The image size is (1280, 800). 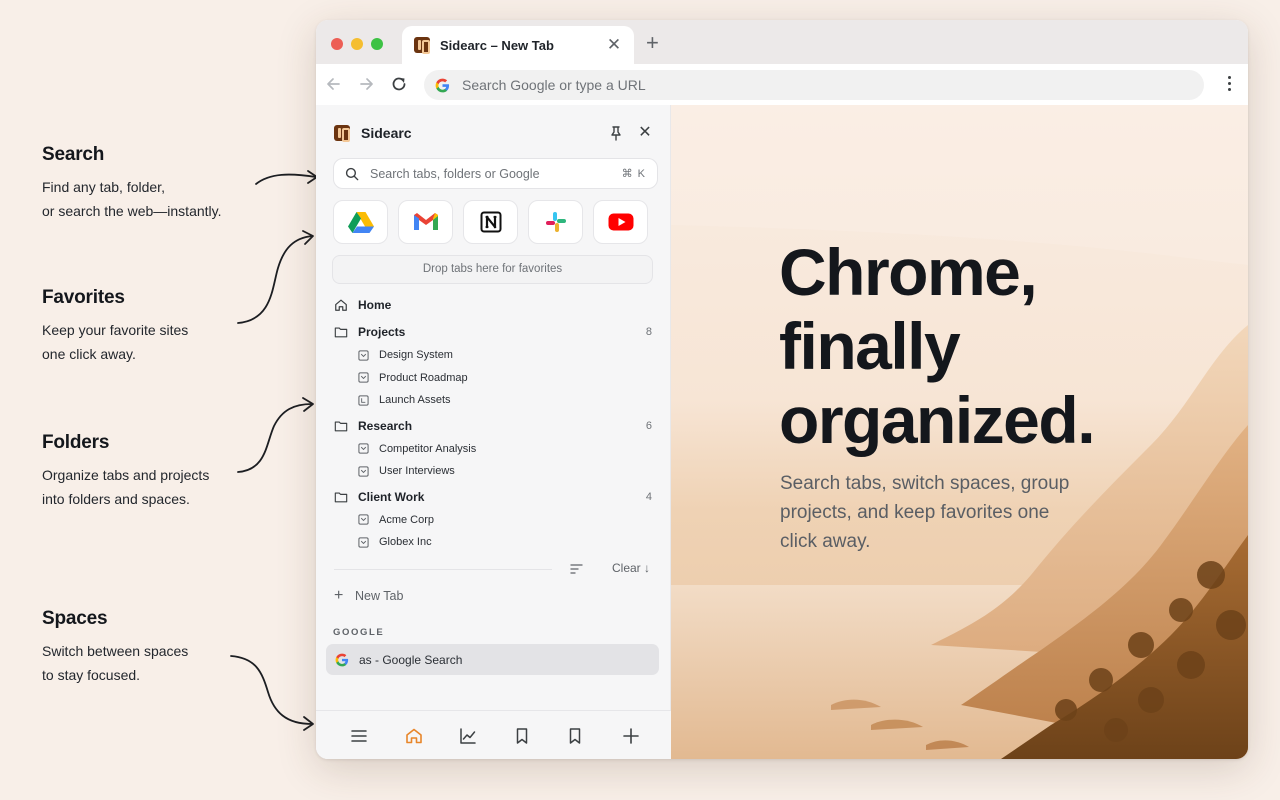 I want to click on annotation-title: Favorites, so click(x=83, y=297).